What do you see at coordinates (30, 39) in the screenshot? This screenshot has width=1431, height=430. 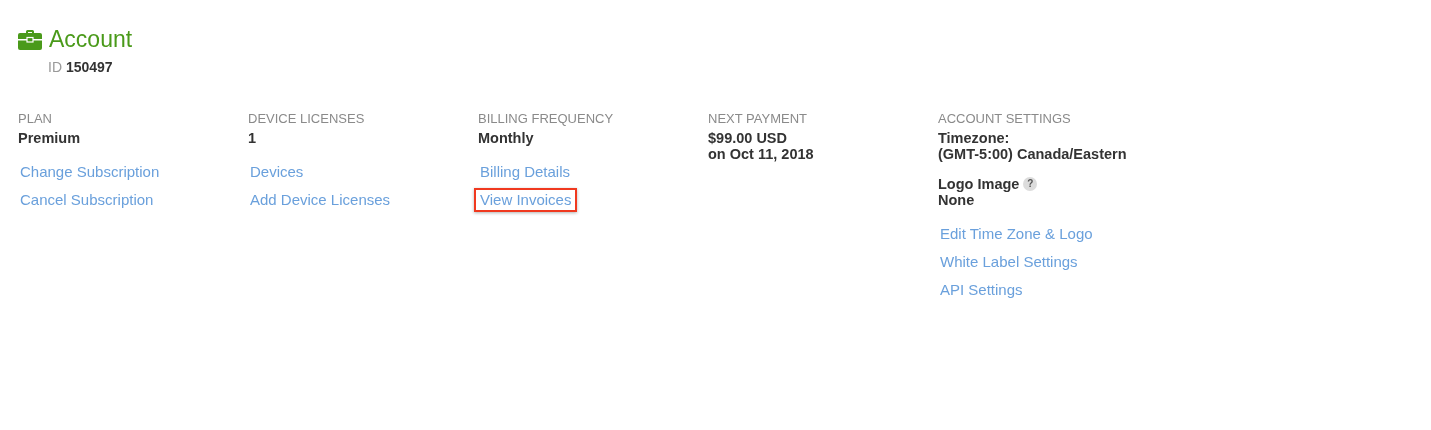 I see `briefcase-icon` at bounding box center [30, 39].